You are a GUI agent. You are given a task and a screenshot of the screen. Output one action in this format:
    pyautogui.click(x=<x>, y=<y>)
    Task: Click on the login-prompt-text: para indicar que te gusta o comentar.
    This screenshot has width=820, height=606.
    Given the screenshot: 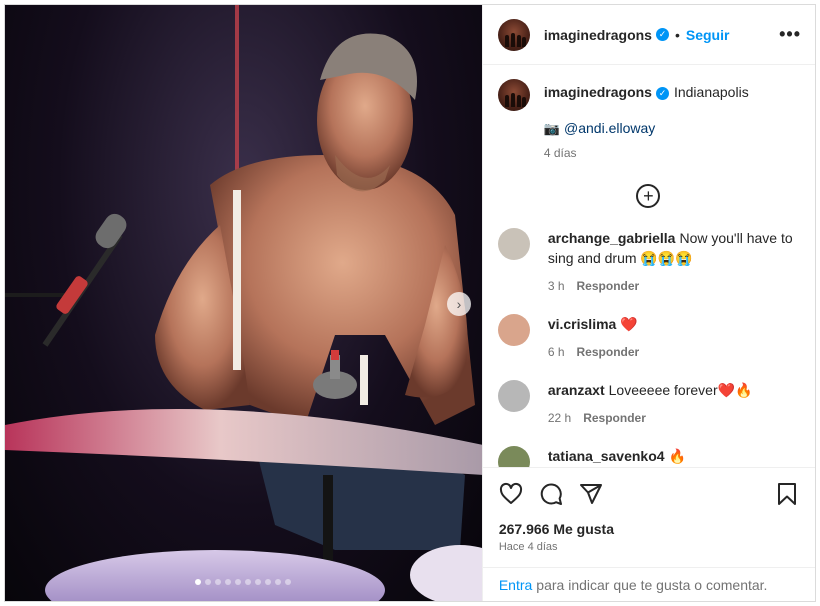 What is the action you would take?
    pyautogui.click(x=652, y=584)
    